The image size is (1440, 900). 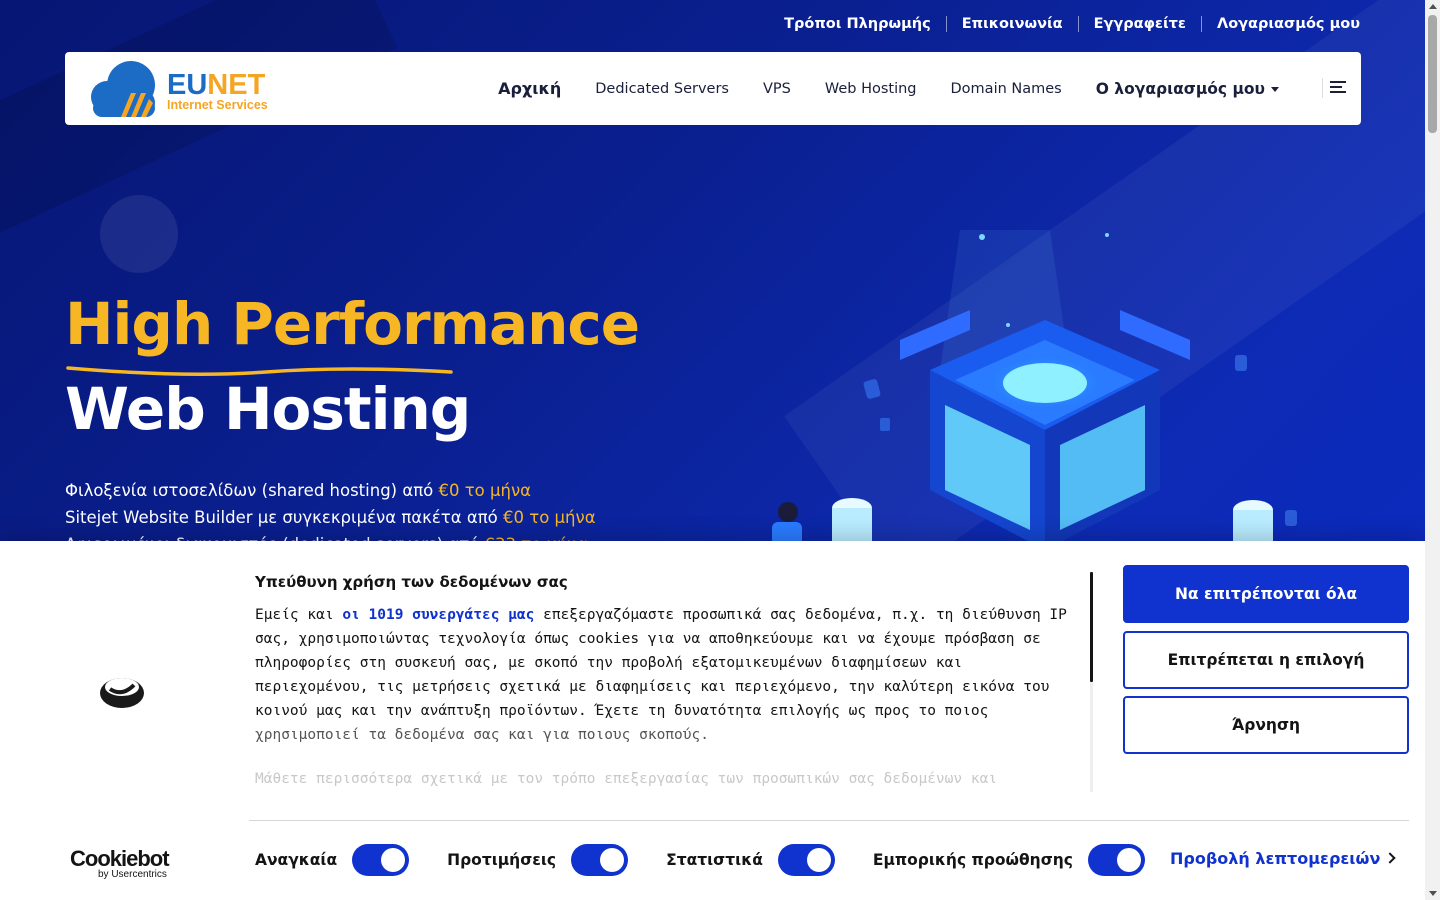 What do you see at coordinates (1390, 858) in the screenshot?
I see `chevron-right-icon` at bounding box center [1390, 858].